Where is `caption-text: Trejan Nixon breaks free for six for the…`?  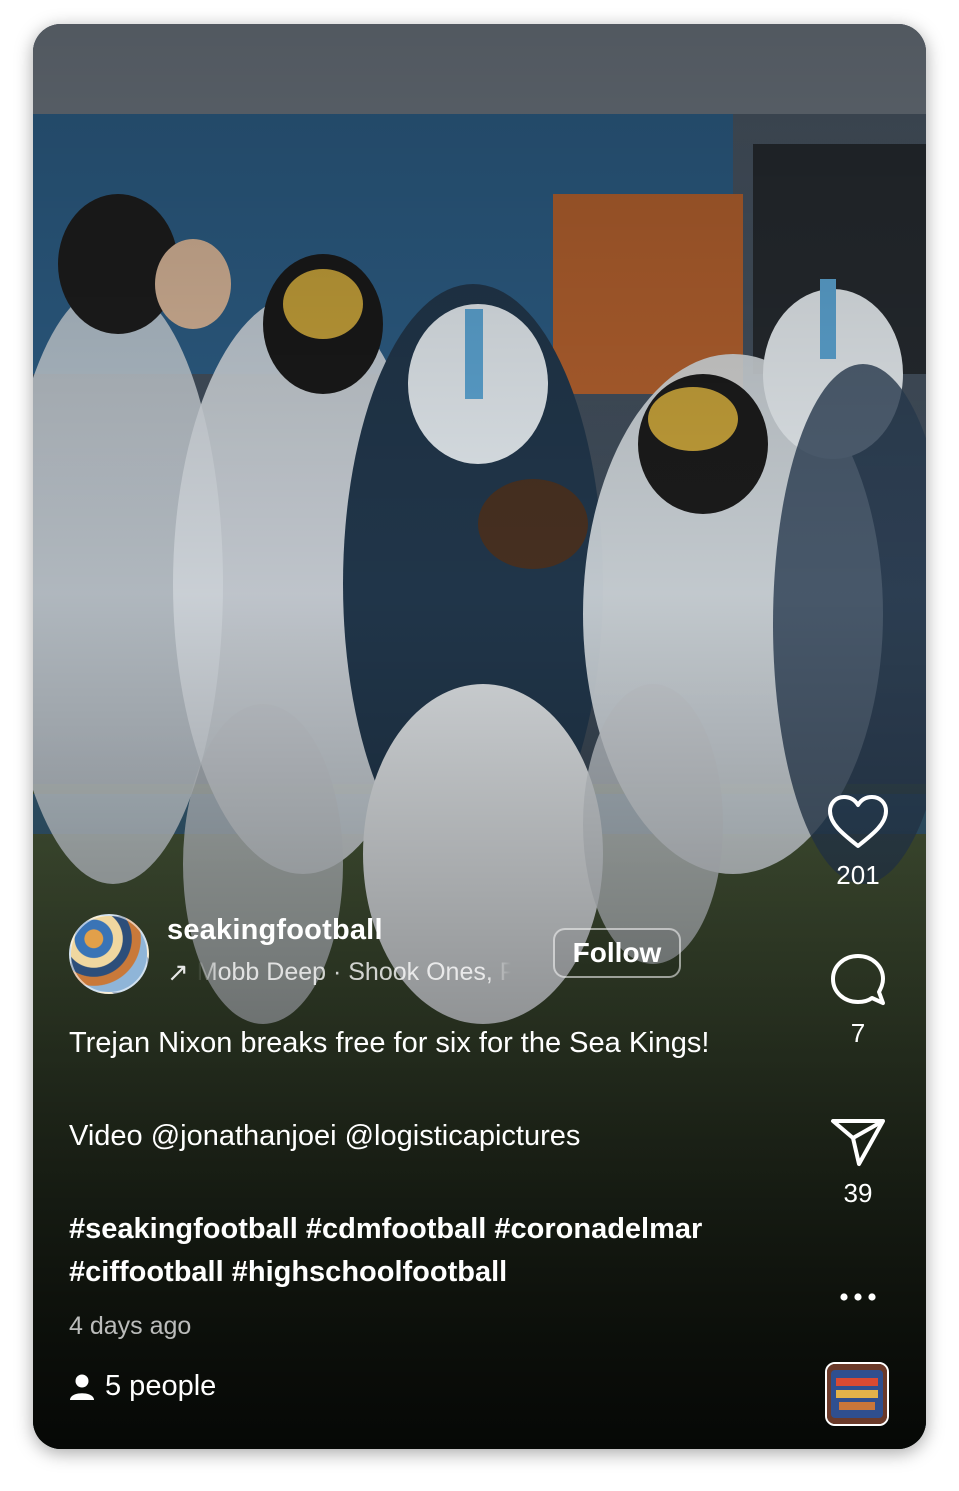 caption-text: Trejan Nixon breaks free for six for the… is located at coordinates (389, 1043).